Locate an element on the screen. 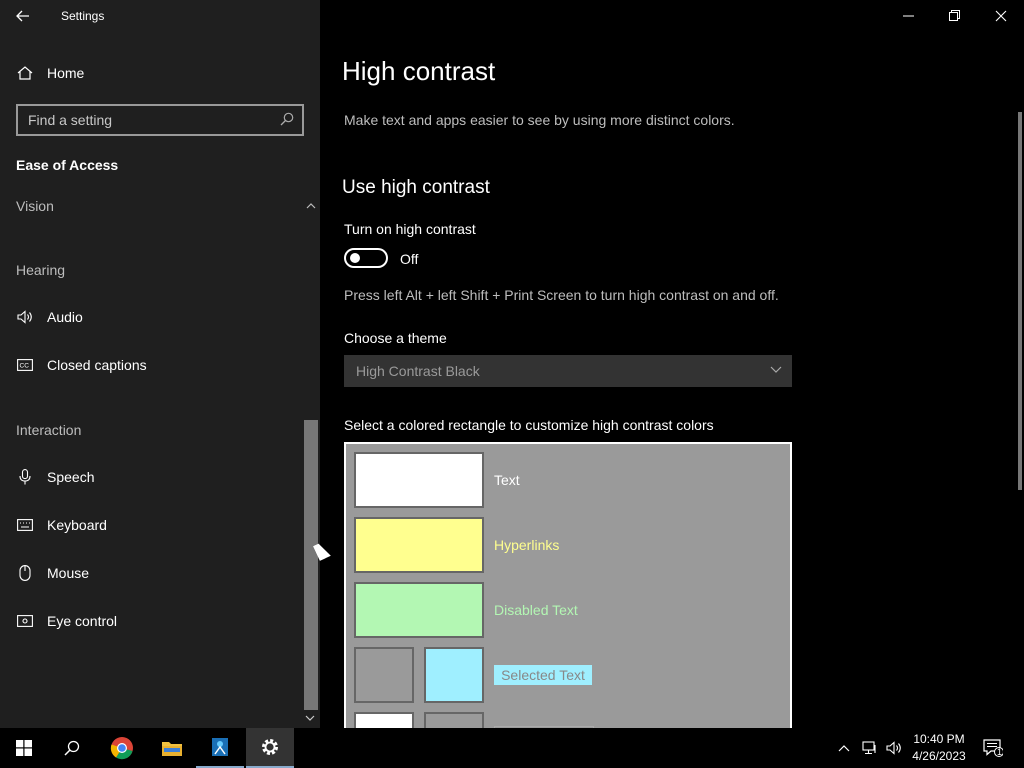 Image resolution: width=1024 pixels, height=768 pixels. back-button is located at coordinates (23, 16).